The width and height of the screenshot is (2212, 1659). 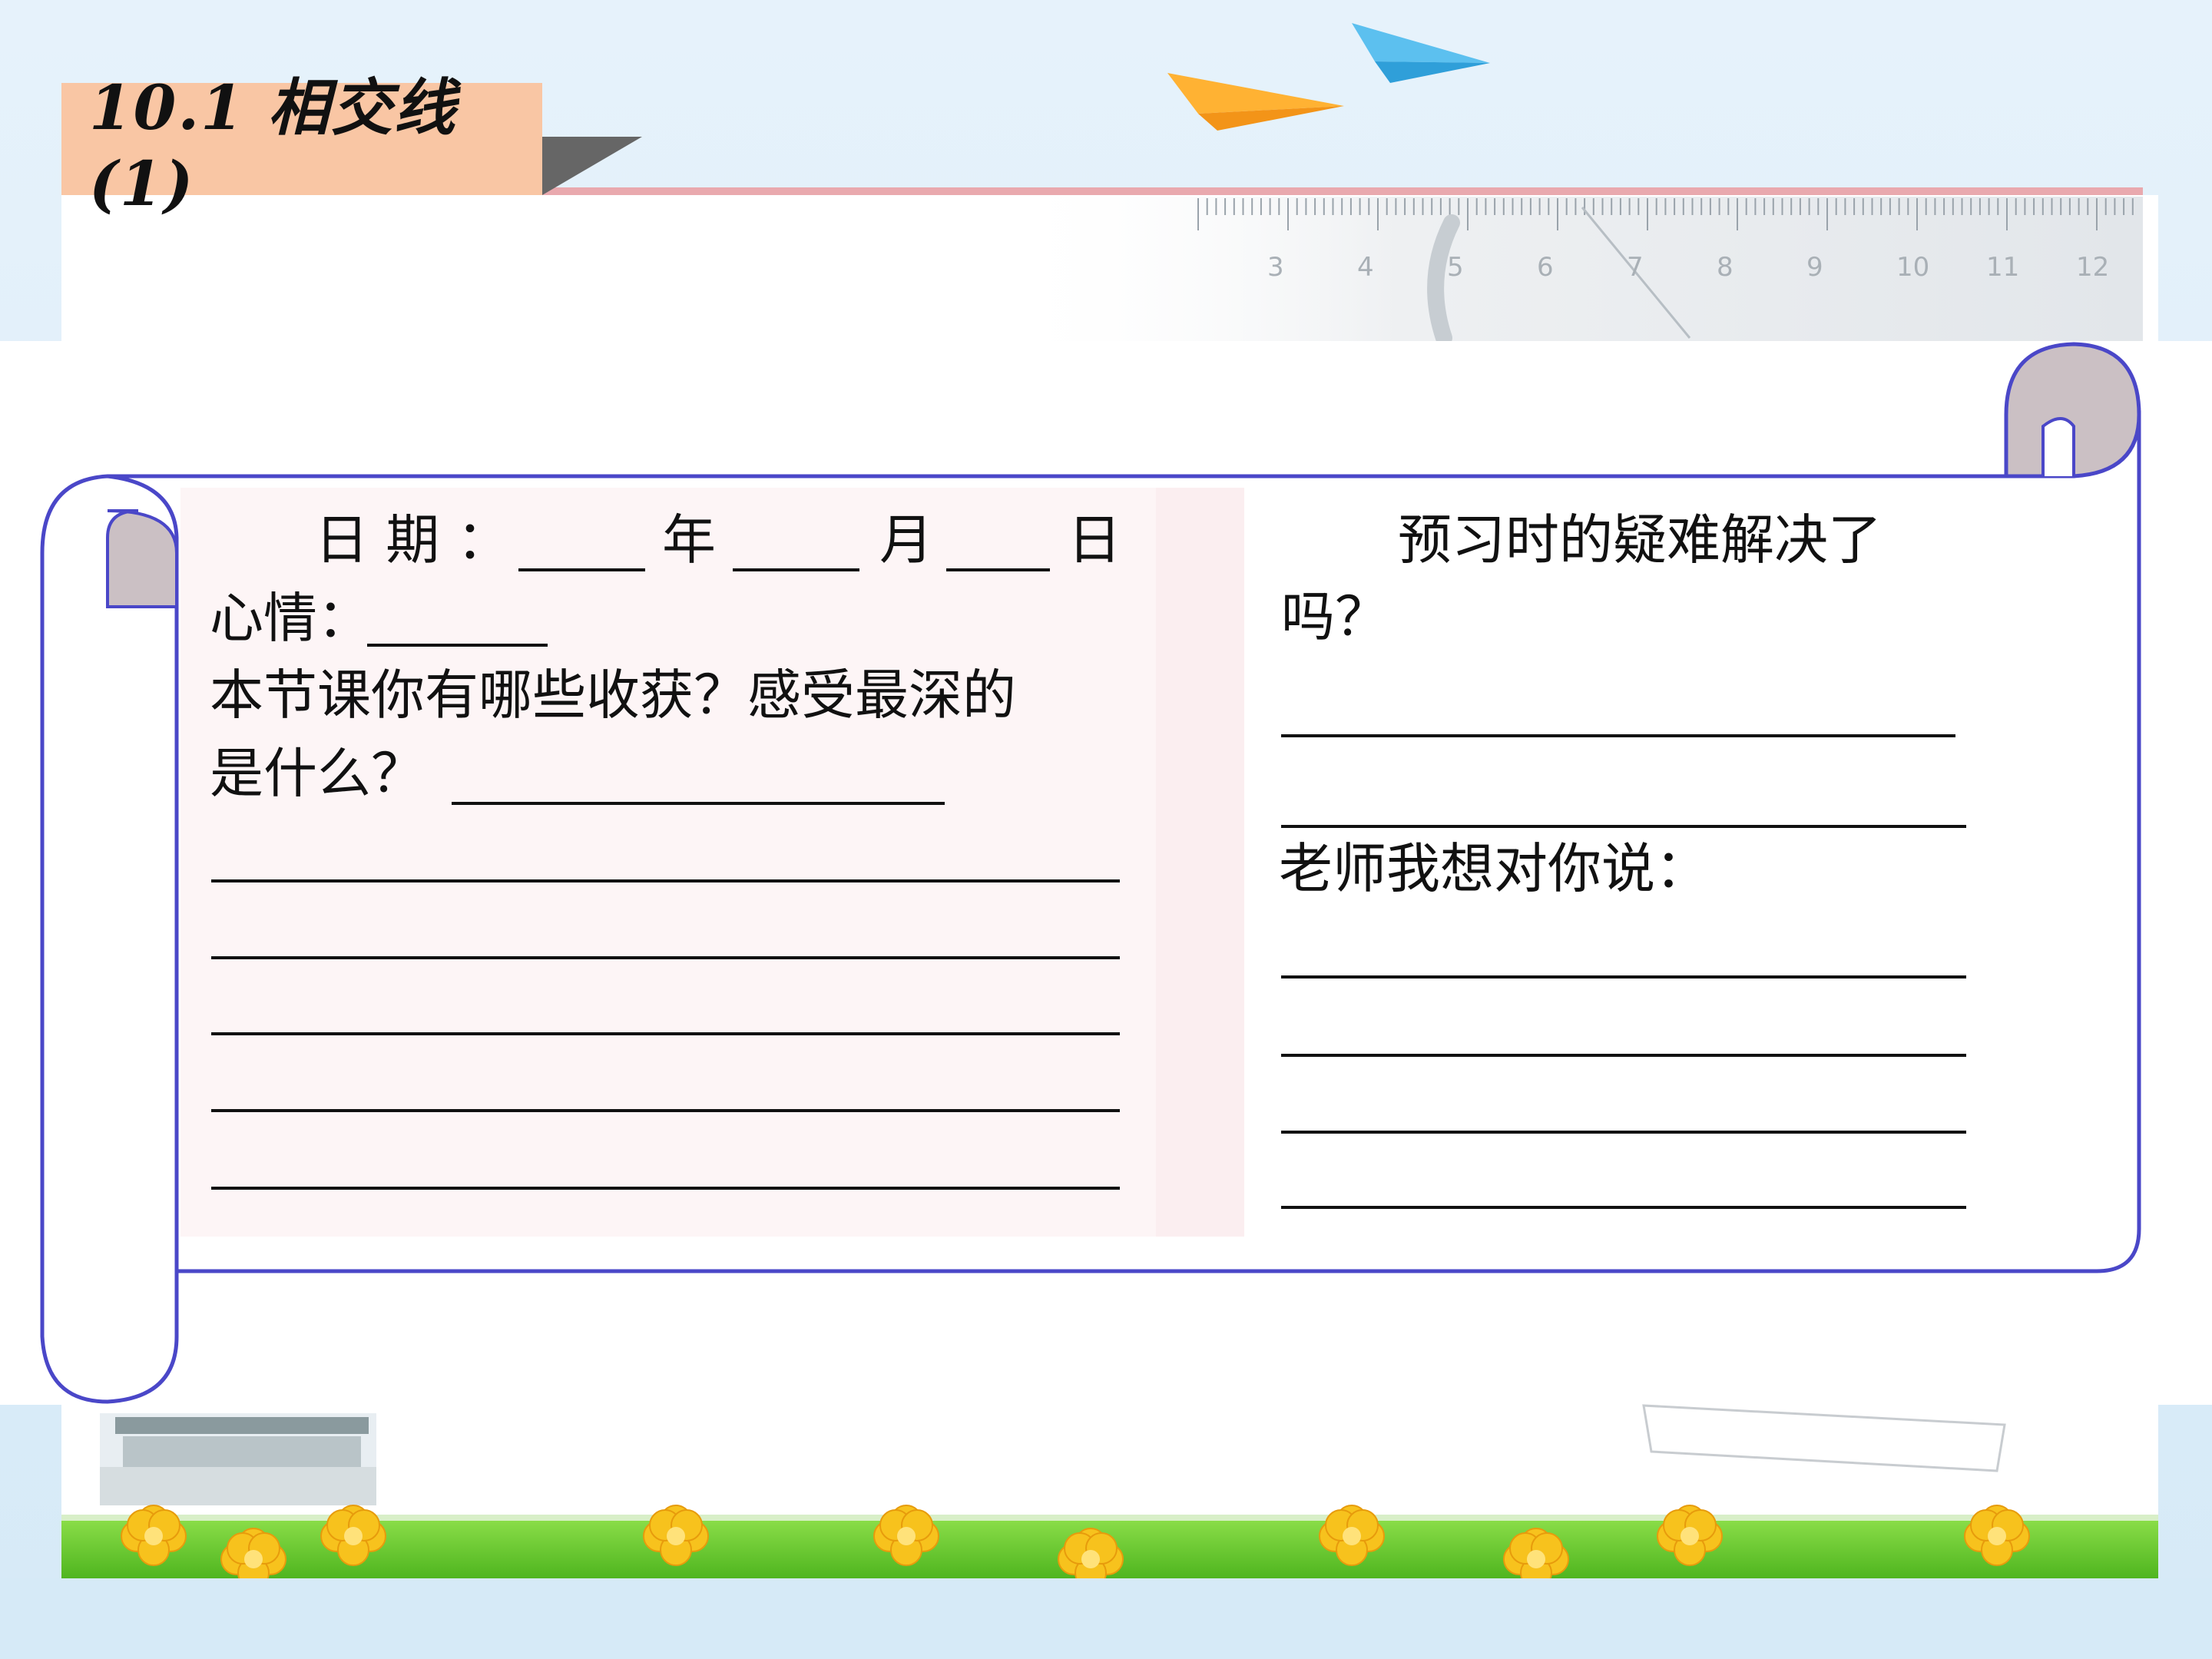 I want to click on ruler-number: 12, so click(x=2093, y=267).